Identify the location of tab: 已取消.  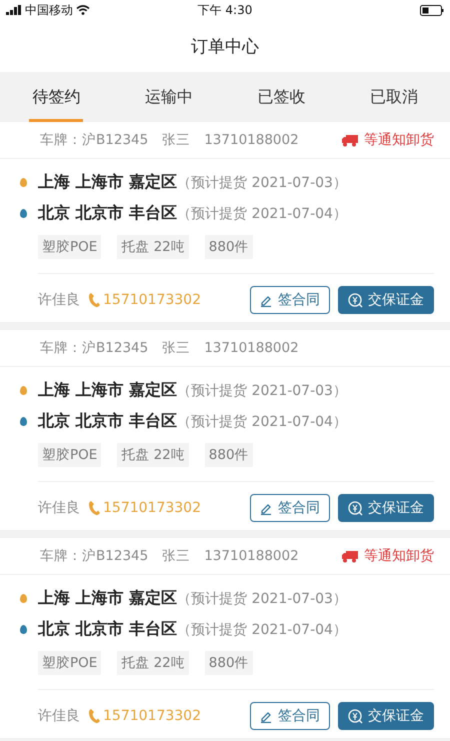
(394, 97).